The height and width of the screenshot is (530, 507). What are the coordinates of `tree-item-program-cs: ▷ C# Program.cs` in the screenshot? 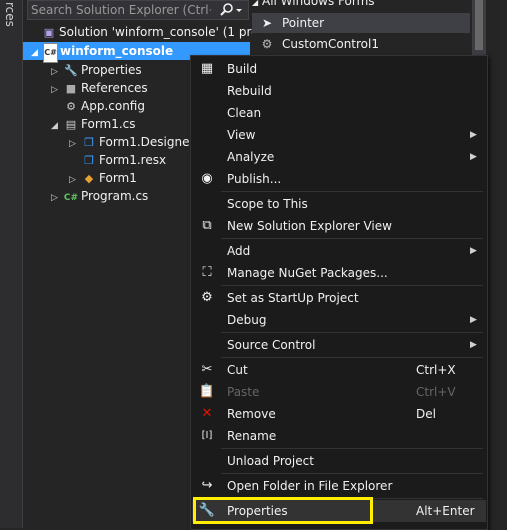 It's located at (99, 196).